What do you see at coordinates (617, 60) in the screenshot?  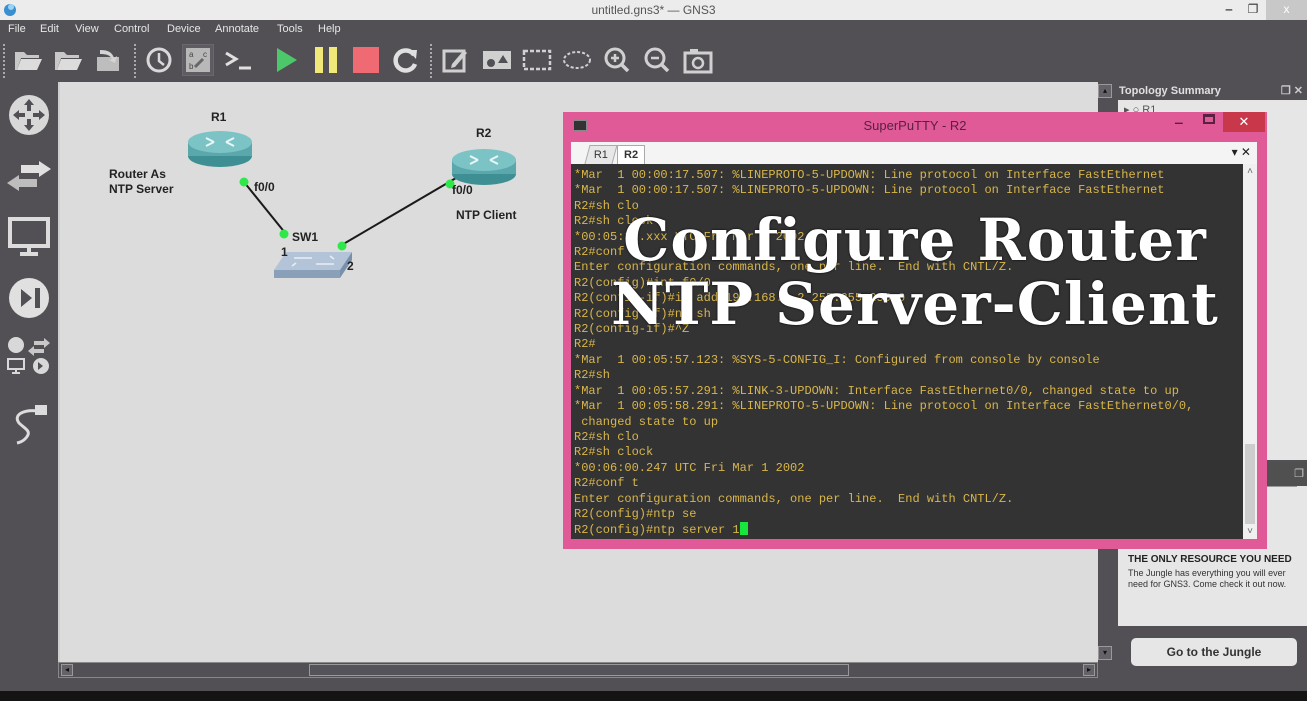 I see `zoom-in-button` at bounding box center [617, 60].